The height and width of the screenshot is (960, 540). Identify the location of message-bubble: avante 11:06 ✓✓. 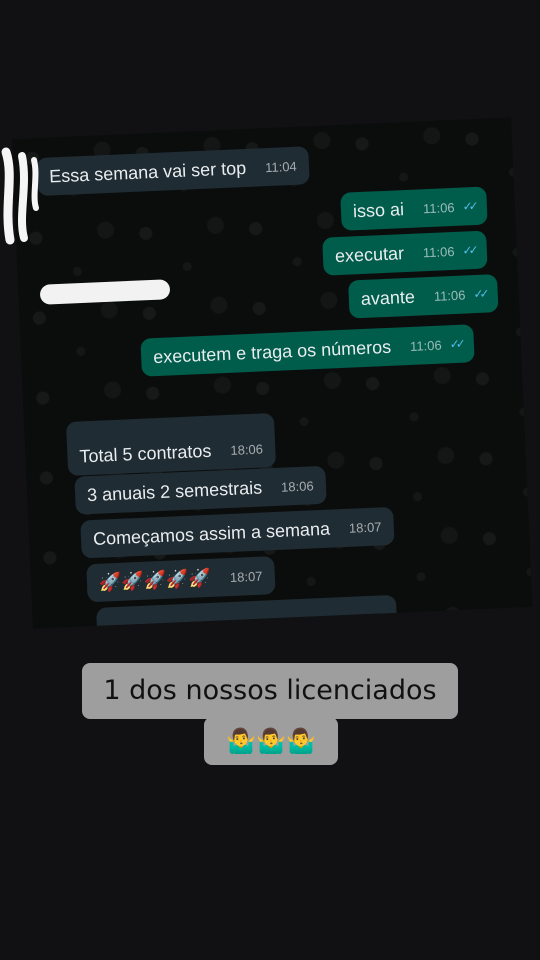
(423, 296).